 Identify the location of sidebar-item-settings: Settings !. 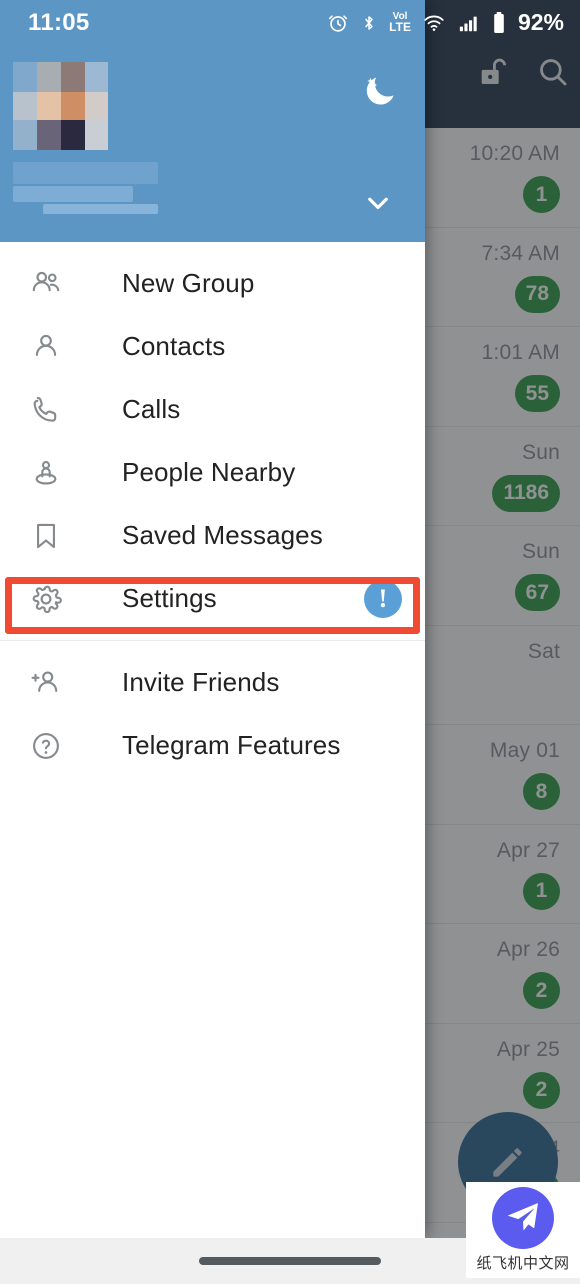
(212, 598).